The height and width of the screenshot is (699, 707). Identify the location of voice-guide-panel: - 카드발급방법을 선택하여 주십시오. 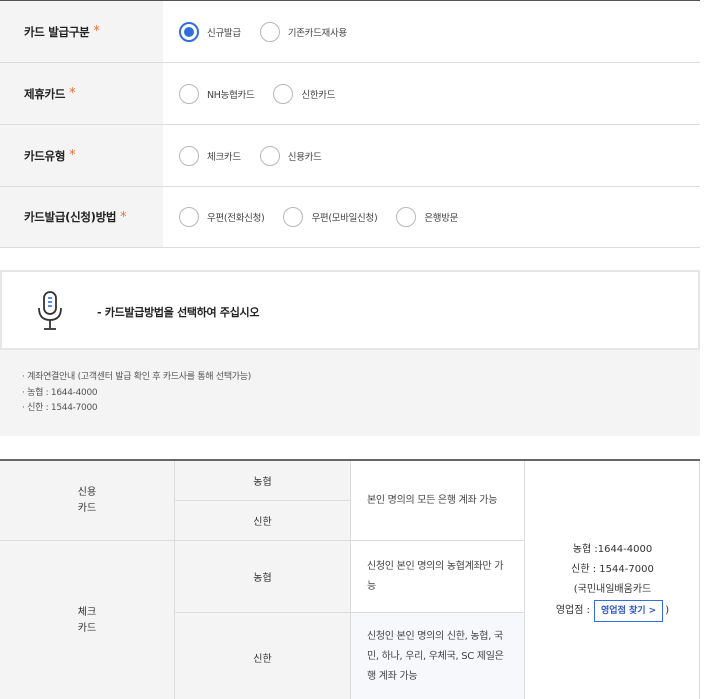
(350, 310).